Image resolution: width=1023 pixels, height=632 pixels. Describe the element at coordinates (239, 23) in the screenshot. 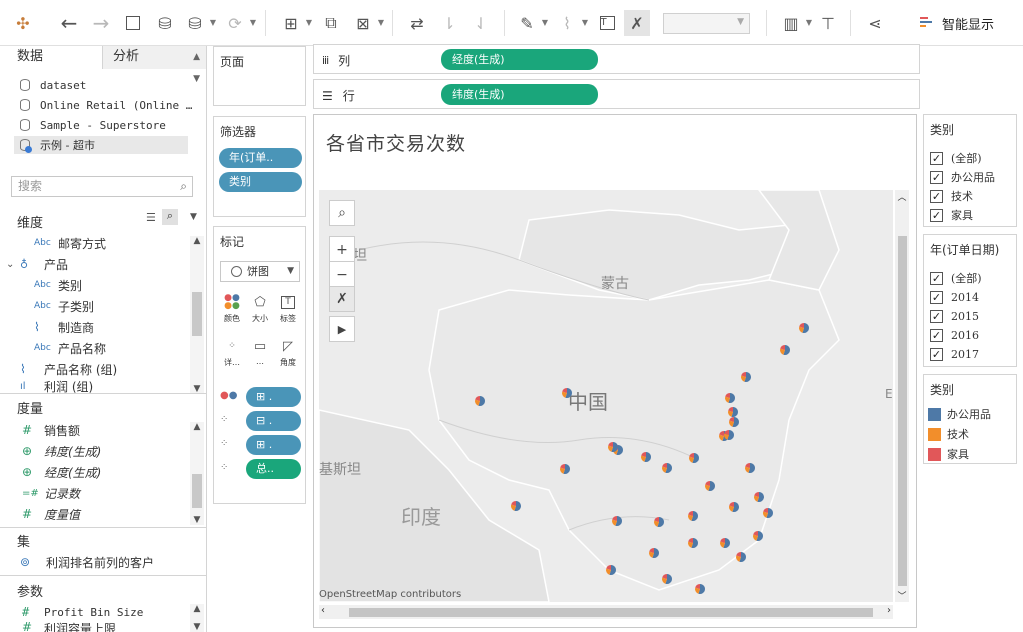

I see `refresh-icon: ⟳ ▼` at that location.